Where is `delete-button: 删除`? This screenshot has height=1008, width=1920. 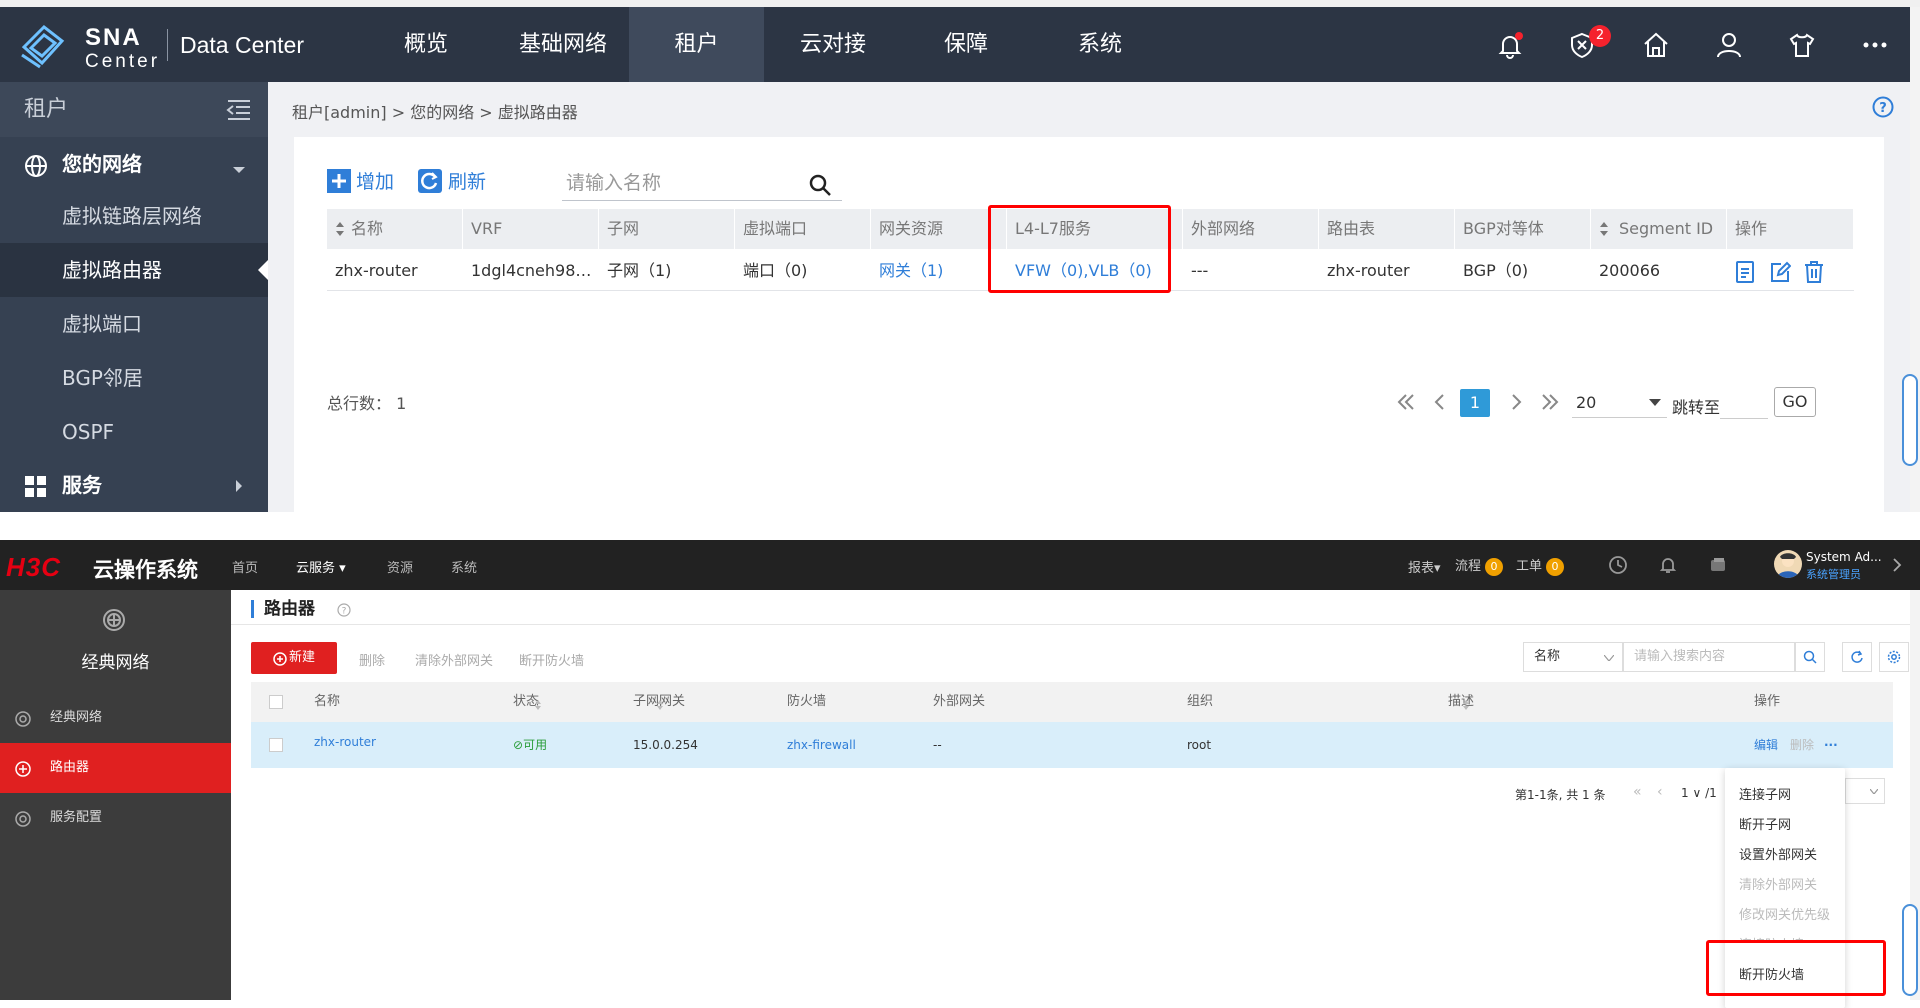
delete-button: 删除 is located at coordinates (372, 659).